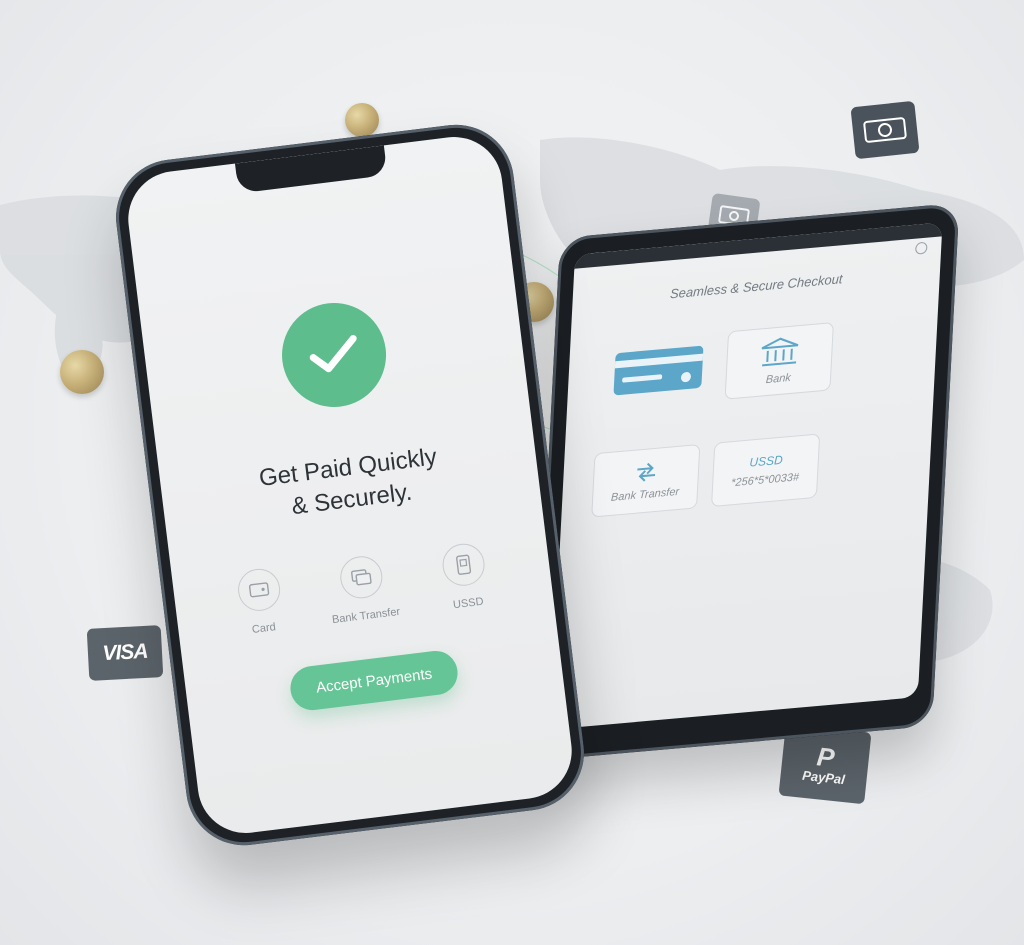  What do you see at coordinates (361, 577) in the screenshot?
I see `bank-transfer-icon` at bounding box center [361, 577].